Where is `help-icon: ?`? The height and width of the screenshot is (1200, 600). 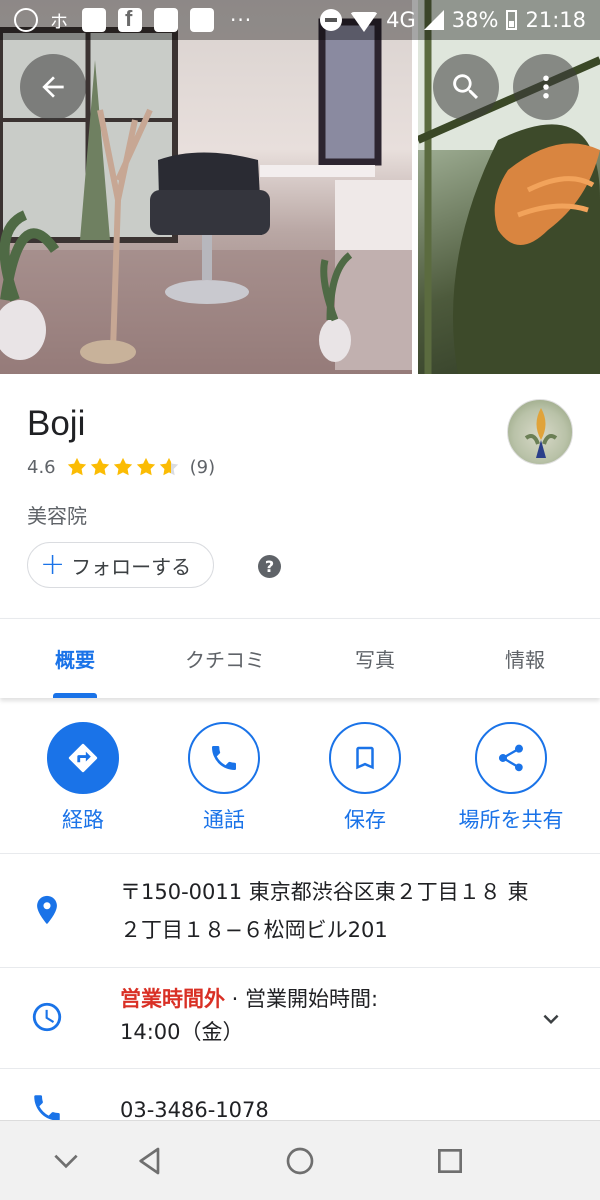
help-icon: ? is located at coordinates (269, 566).